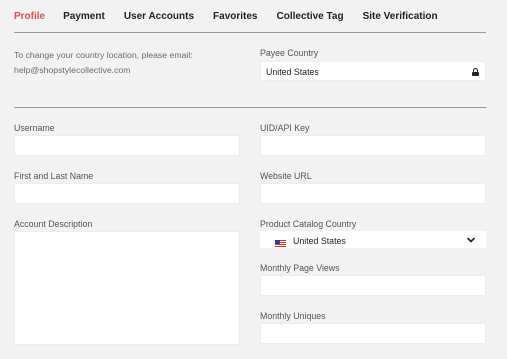 This screenshot has height=359, width=507. Describe the element at coordinates (373, 239) in the screenshot. I see `product-catalog-country-select: United States` at that location.